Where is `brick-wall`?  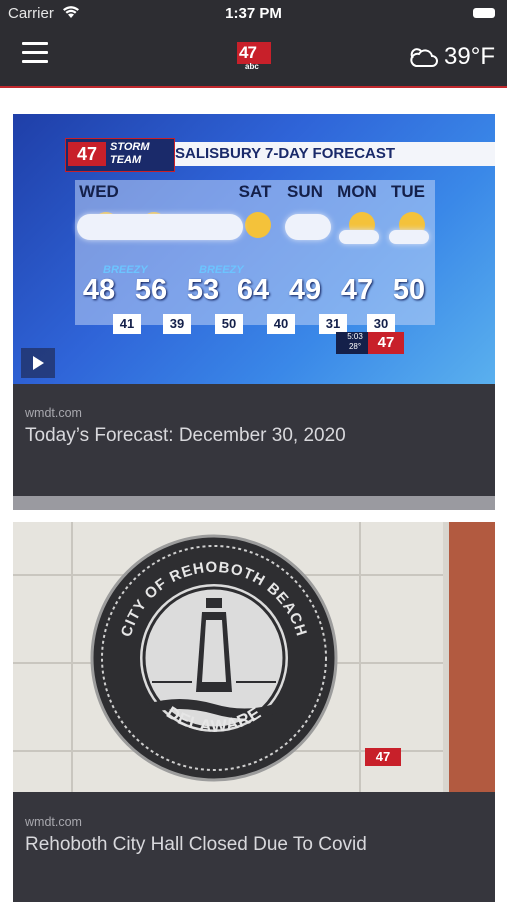 brick-wall is located at coordinates (472, 657).